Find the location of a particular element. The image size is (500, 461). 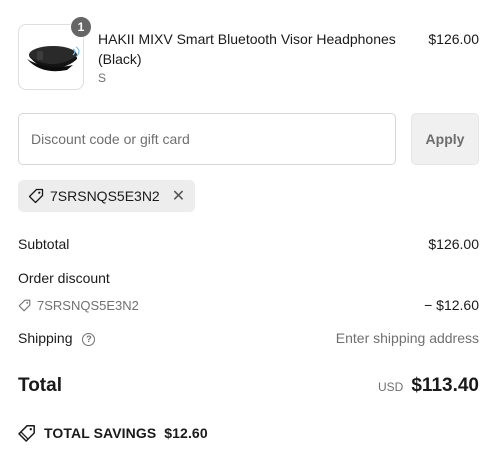

subtotal-row: Subtotal $126.00 is located at coordinates (248, 244).